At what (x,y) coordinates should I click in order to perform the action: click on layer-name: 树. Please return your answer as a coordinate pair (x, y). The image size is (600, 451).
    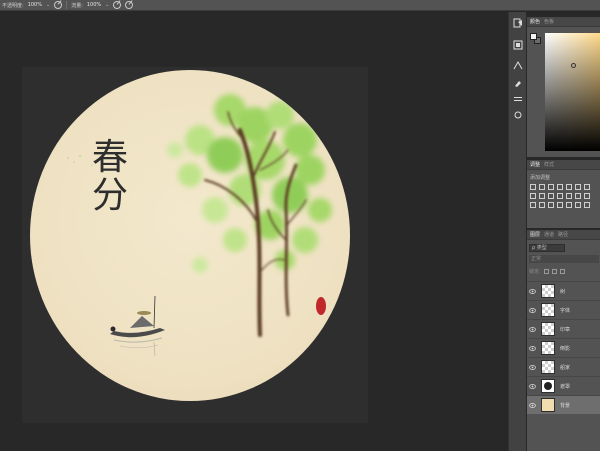
    Looking at the image, I should click on (562, 291).